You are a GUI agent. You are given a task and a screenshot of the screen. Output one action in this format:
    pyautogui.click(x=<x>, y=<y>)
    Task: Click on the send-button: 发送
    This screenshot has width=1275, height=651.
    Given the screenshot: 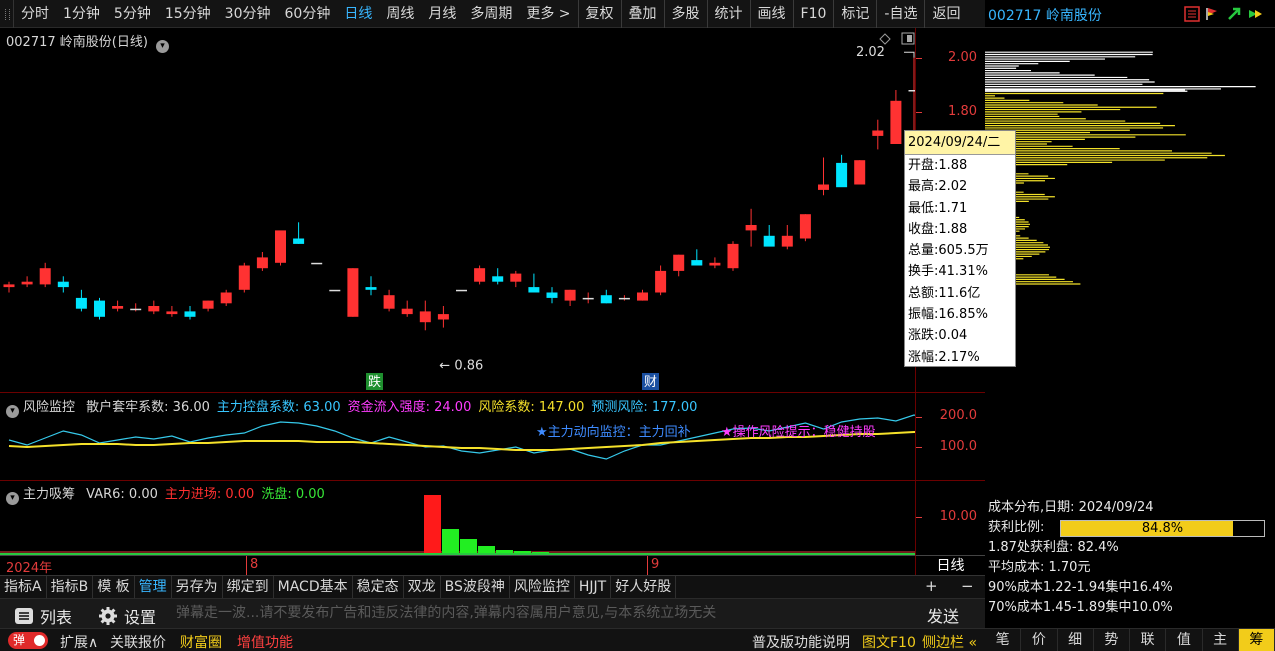 What is the action you would take?
    pyautogui.click(x=943, y=615)
    